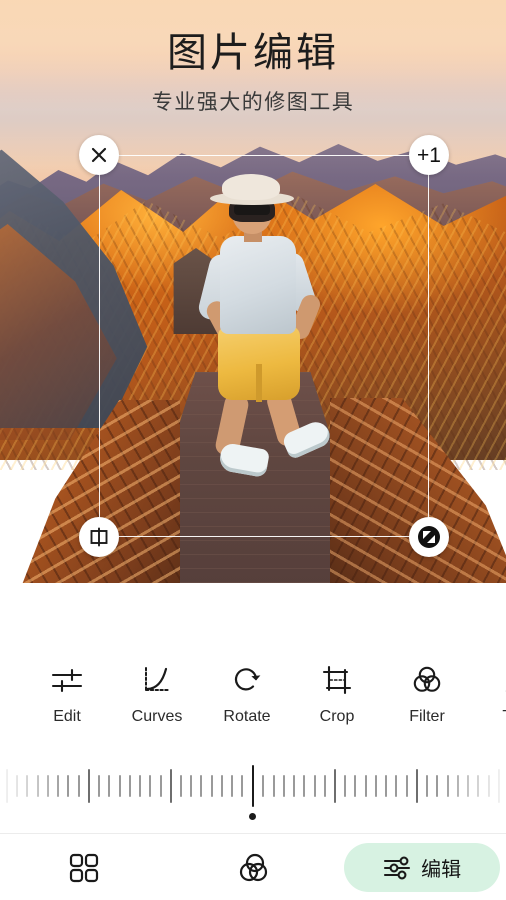 Image resolution: width=506 pixels, height=900 pixels. I want to click on page-subtitle: 专业强大的修图工具, so click(253, 102).